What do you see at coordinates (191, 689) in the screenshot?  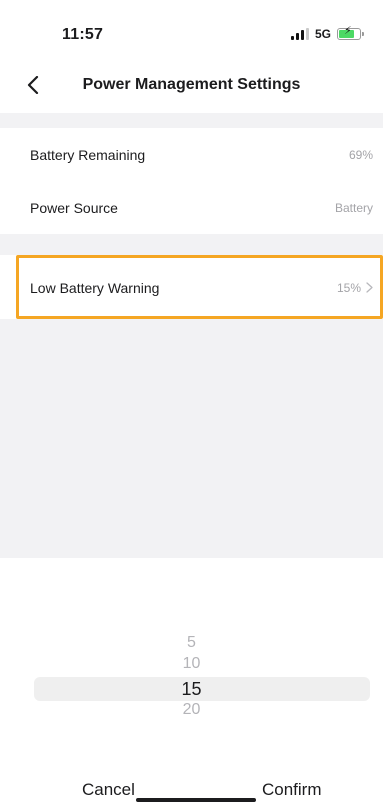 I see `picker-option-selected: 15` at bounding box center [191, 689].